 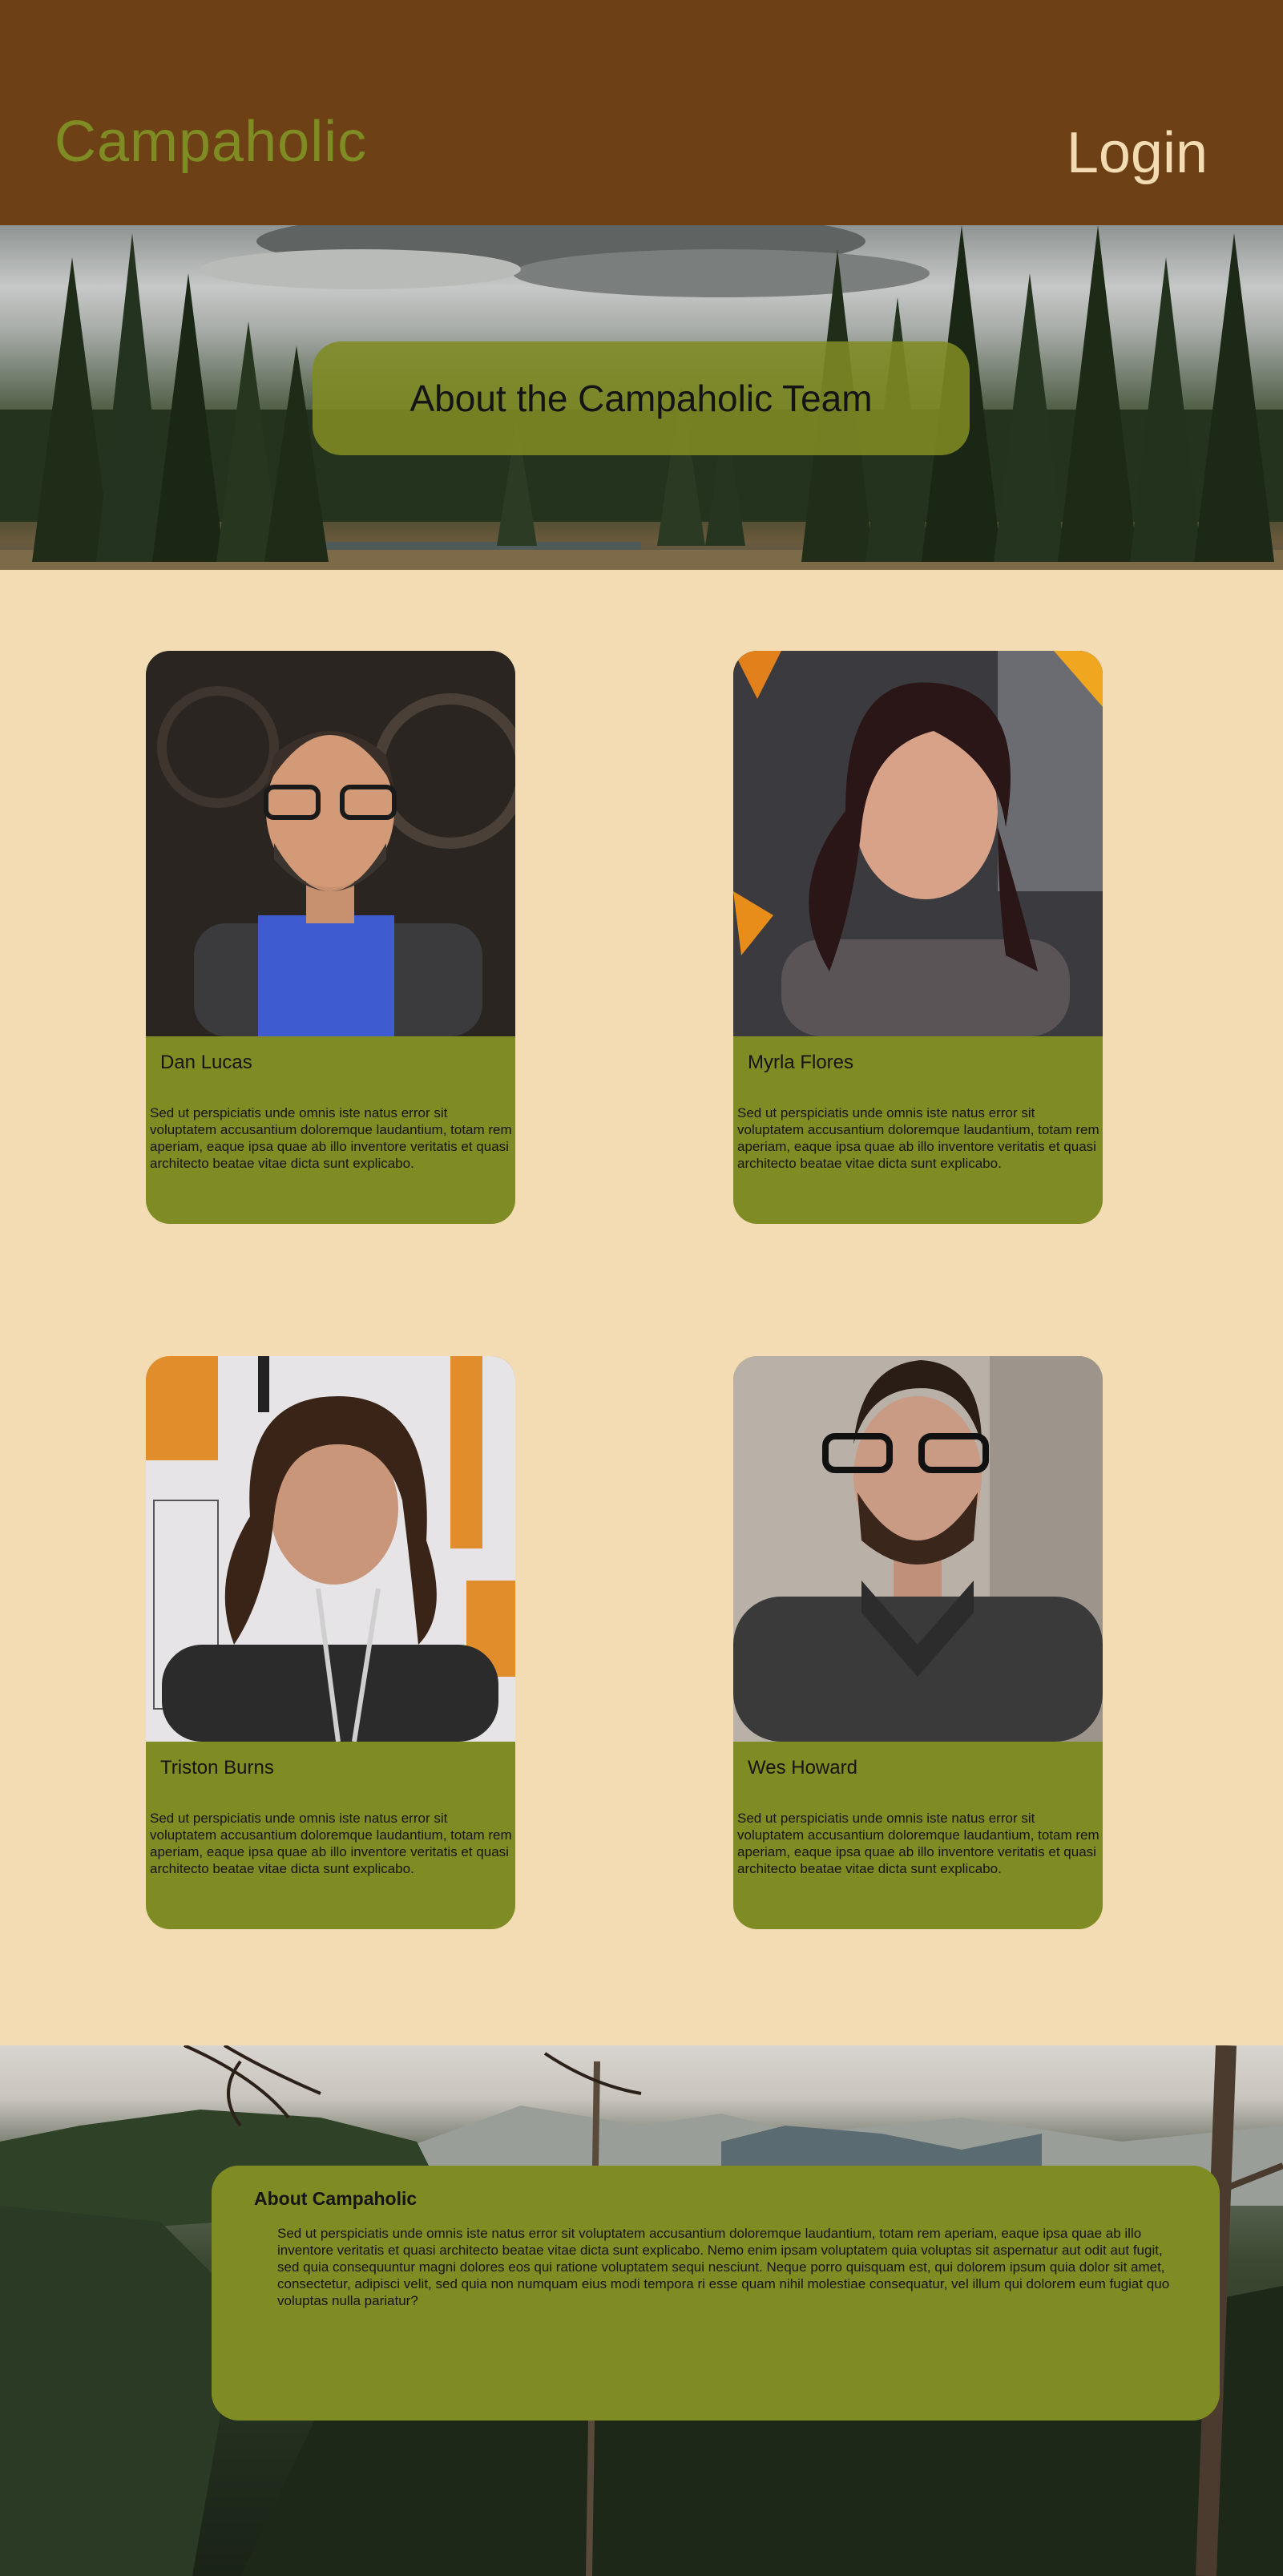 I want to click on team-member-name: Dan Lucas, so click(x=206, y=1062).